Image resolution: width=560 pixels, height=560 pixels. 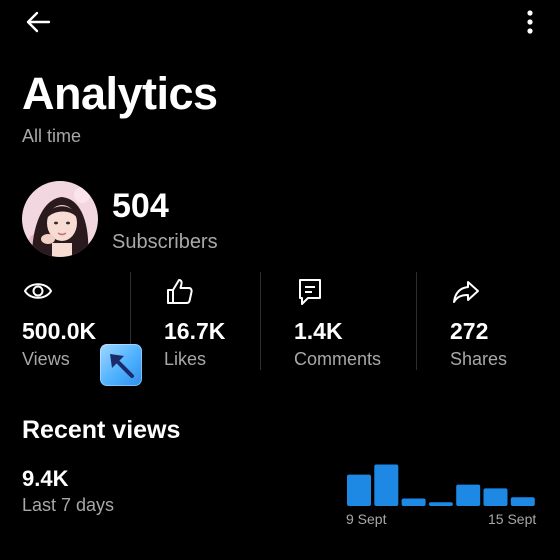 What do you see at coordinates (46, 359) in the screenshot?
I see `stat-views-label: Views` at bounding box center [46, 359].